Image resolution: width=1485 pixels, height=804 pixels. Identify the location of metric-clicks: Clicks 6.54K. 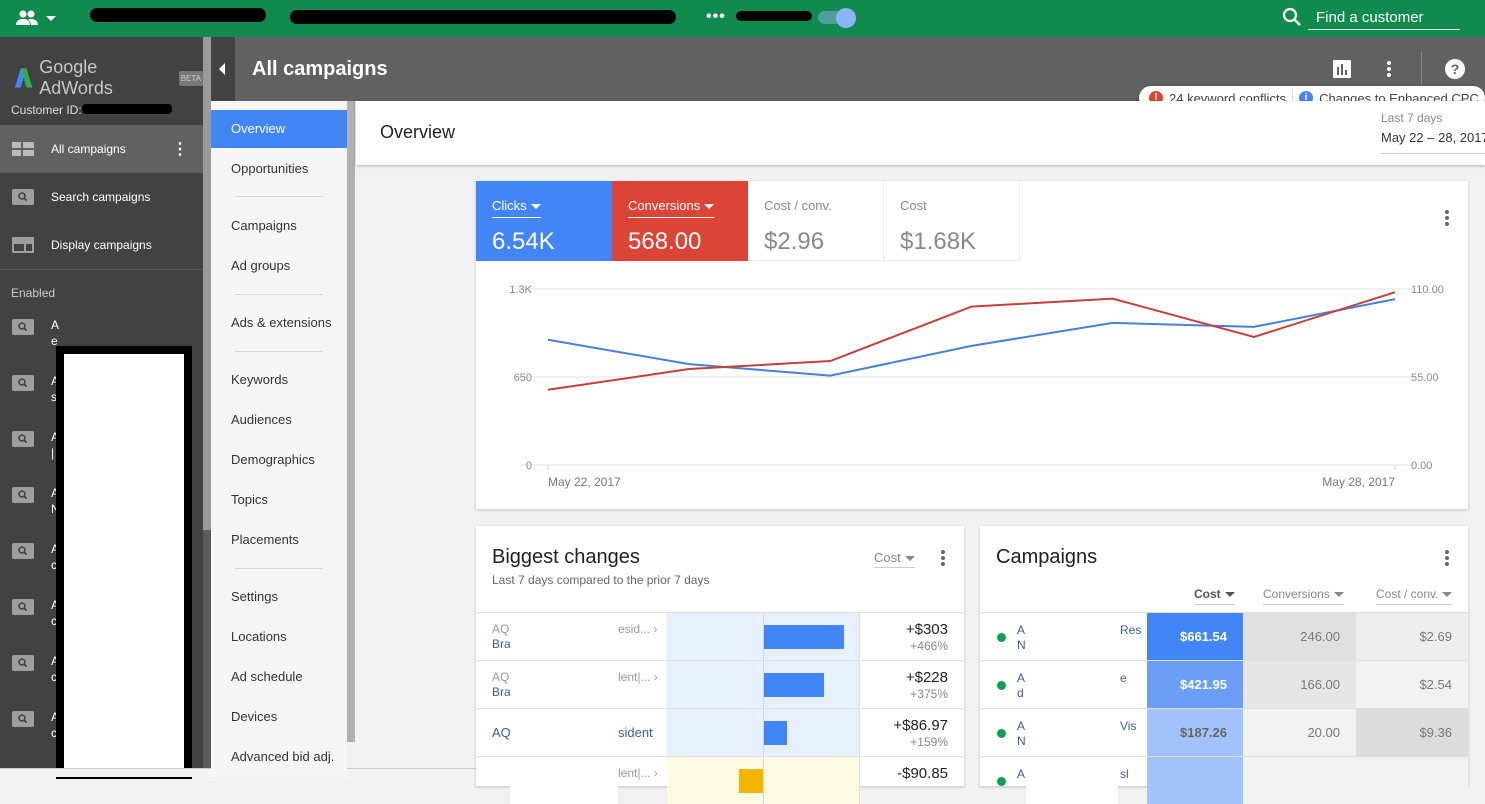
(544, 221).